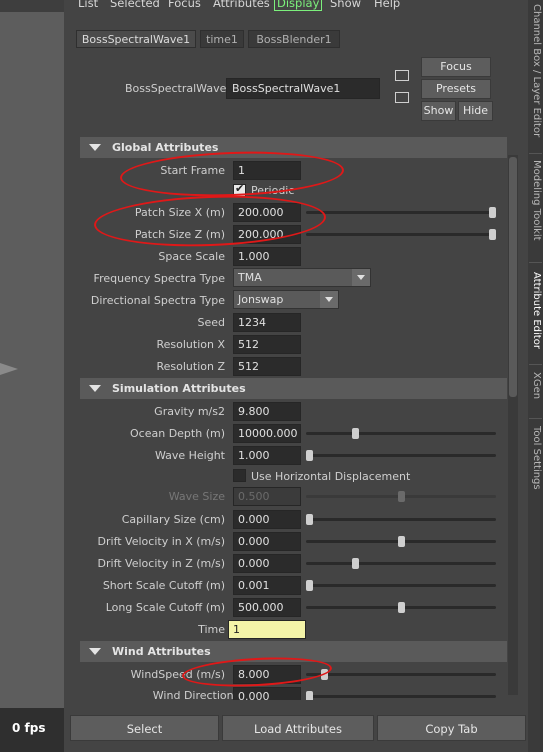  What do you see at coordinates (29, 728) in the screenshot?
I see `fps-counter: 0 fps` at bounding box center [29, 728].